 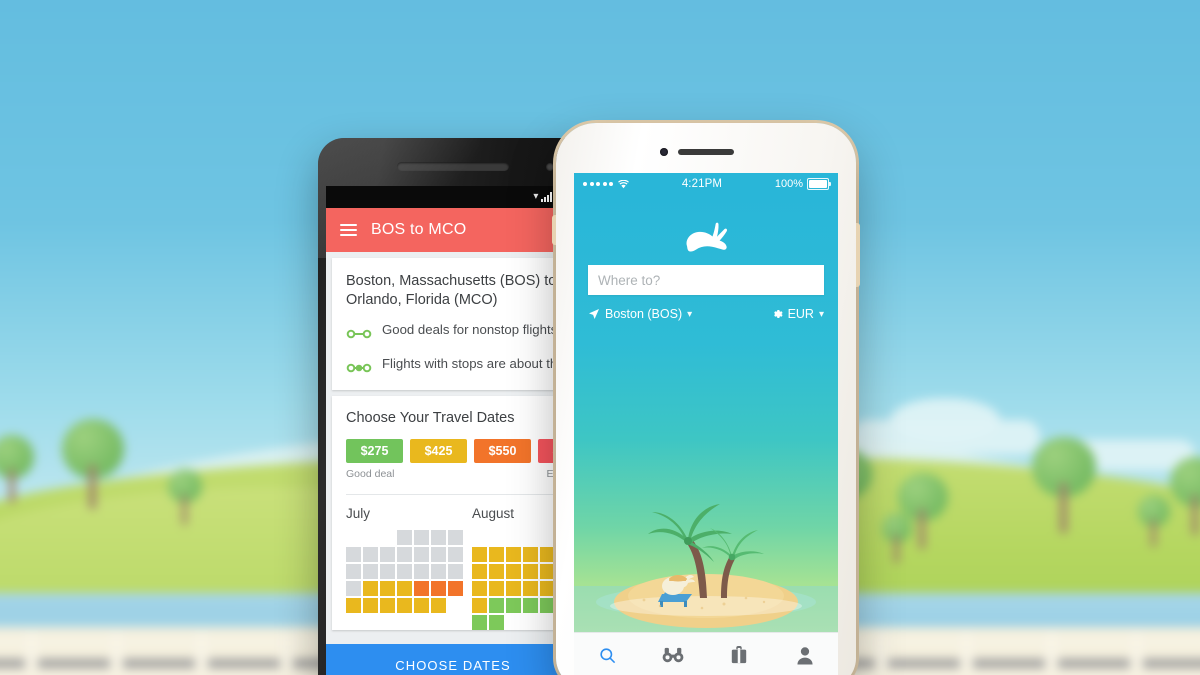 I want to click on front-camera, so click(x=550, y=167).